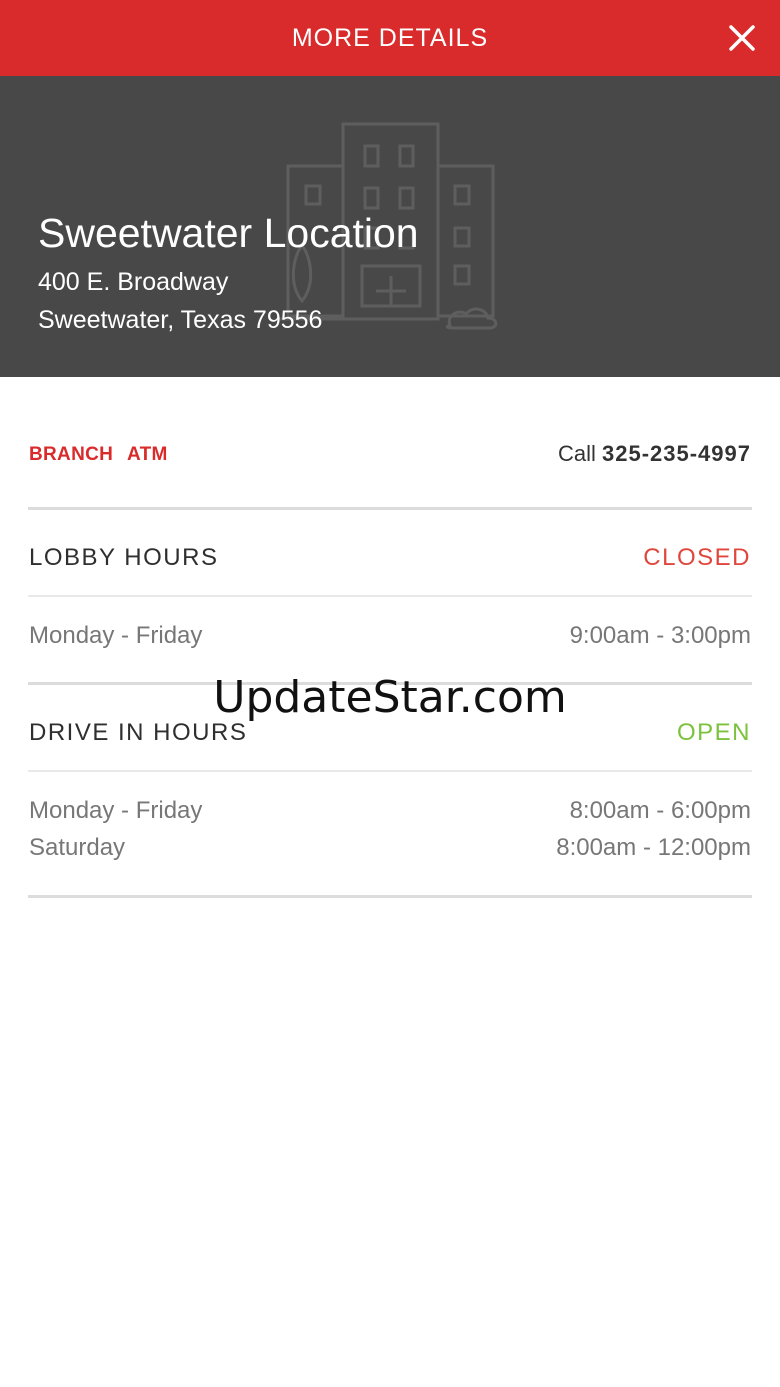  What do you see at coordinates (116, 635) in the screenshot?
I see `lobby-days: Monday - Friday` at bounding box center [116, 635].